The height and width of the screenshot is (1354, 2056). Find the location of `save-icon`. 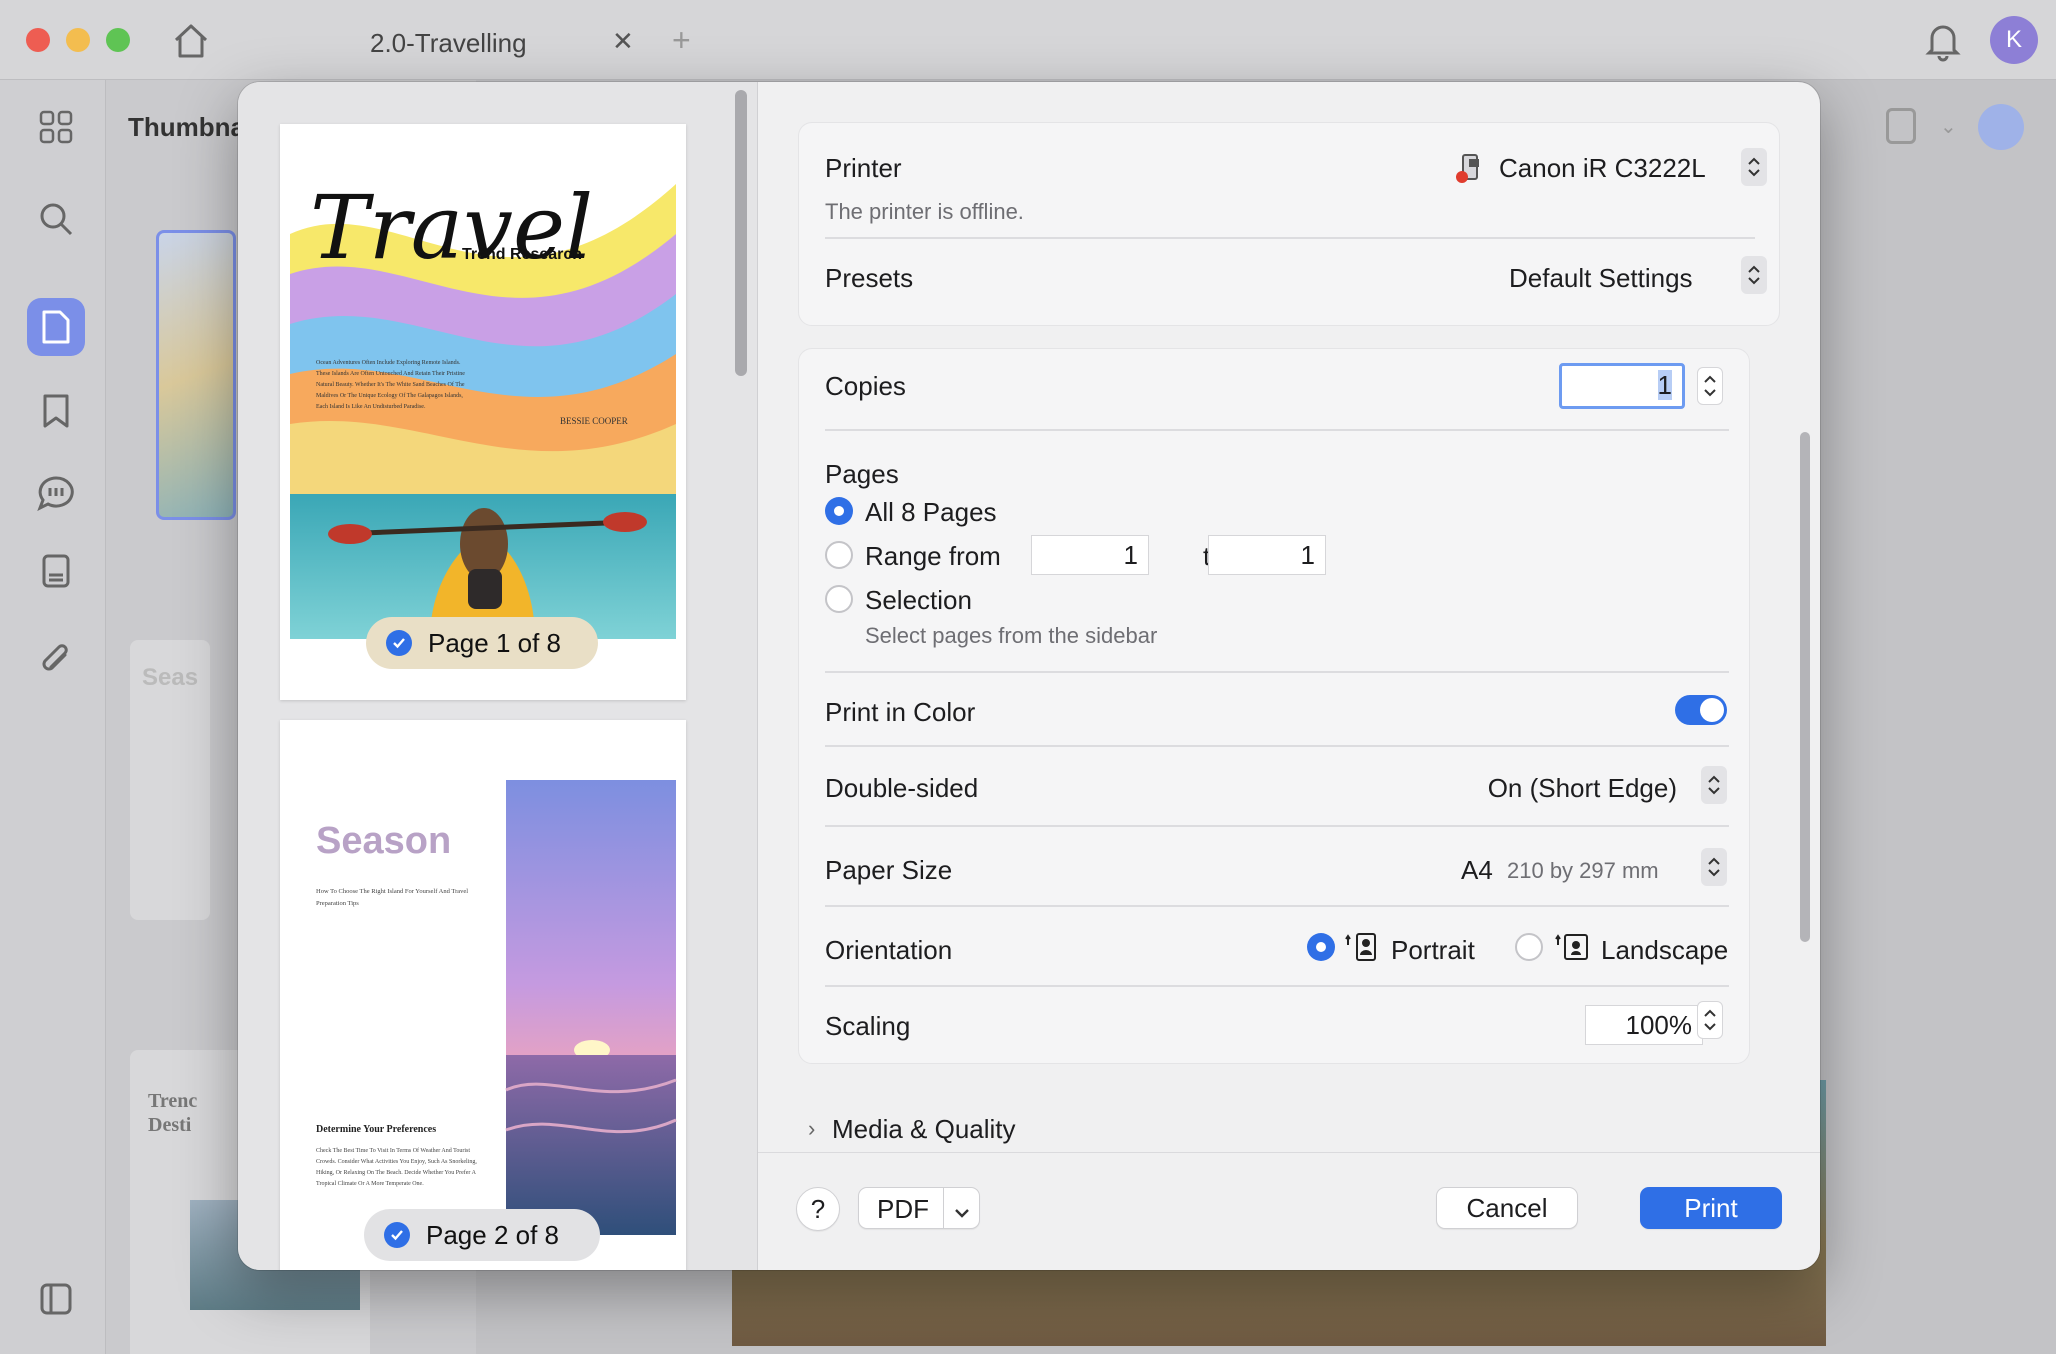

save-icon is located at coordinates (1901, 126).